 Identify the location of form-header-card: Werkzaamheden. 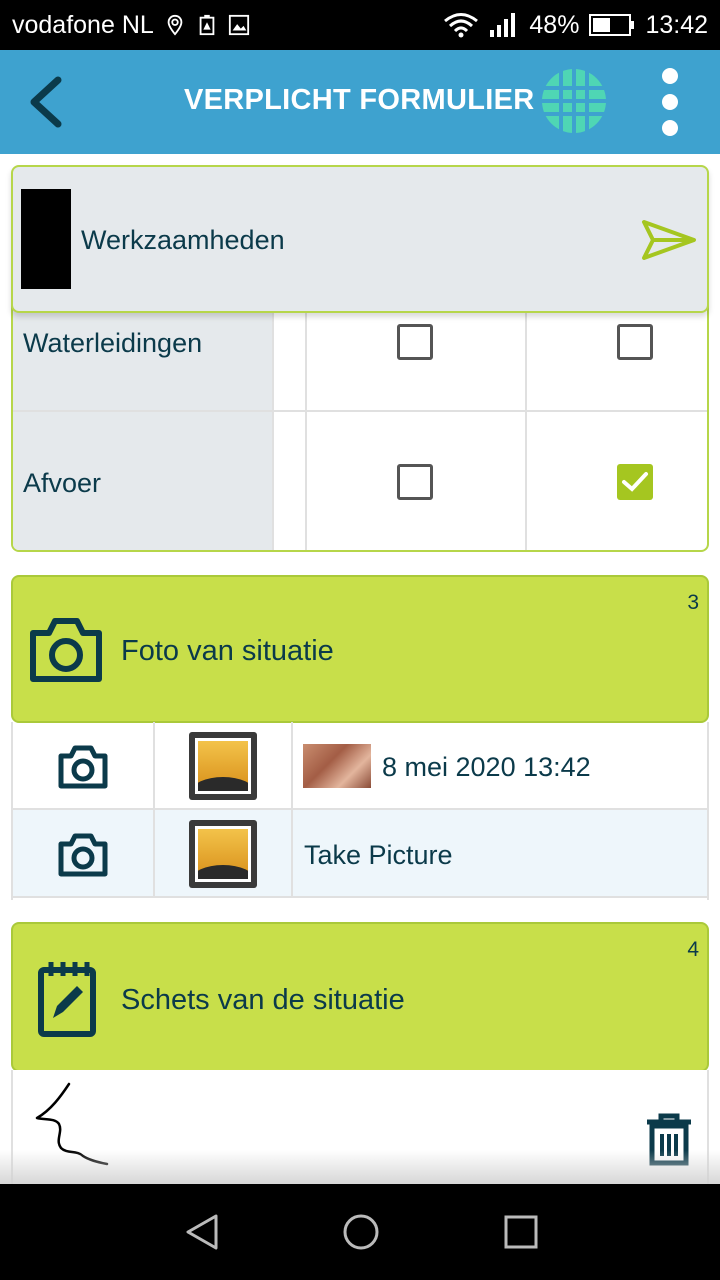
(360, 239).